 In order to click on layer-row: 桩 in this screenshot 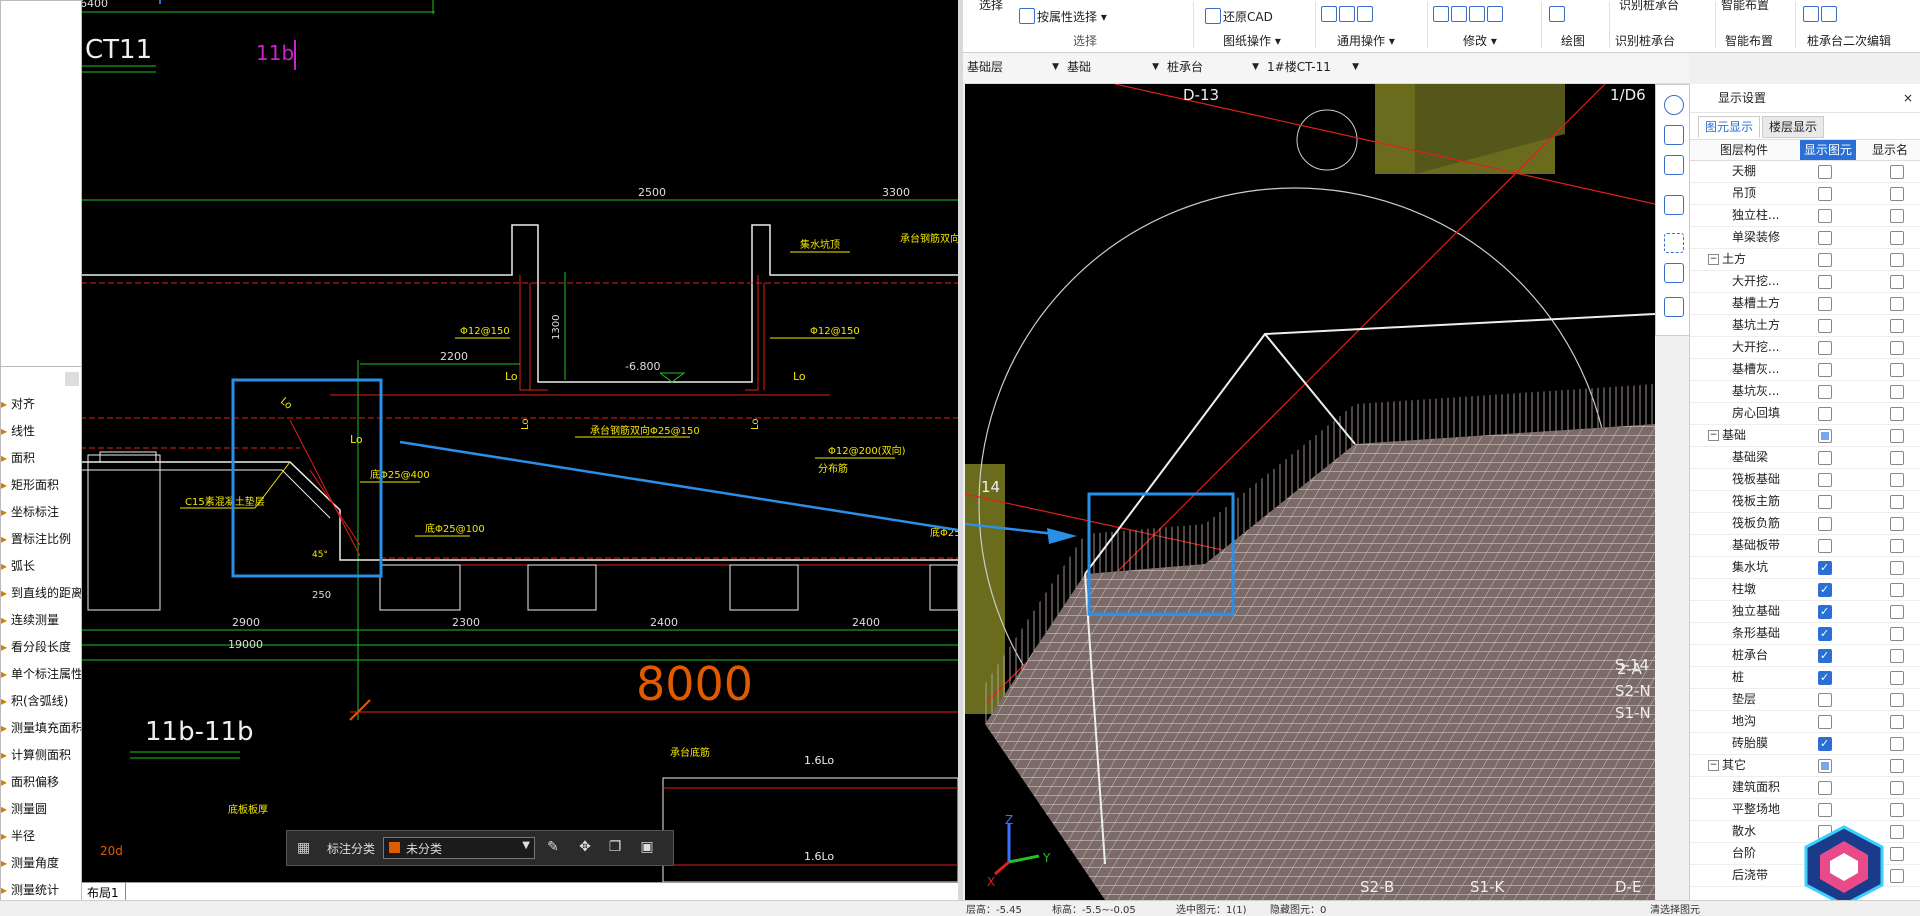, I will do `click(1805, 678)`.